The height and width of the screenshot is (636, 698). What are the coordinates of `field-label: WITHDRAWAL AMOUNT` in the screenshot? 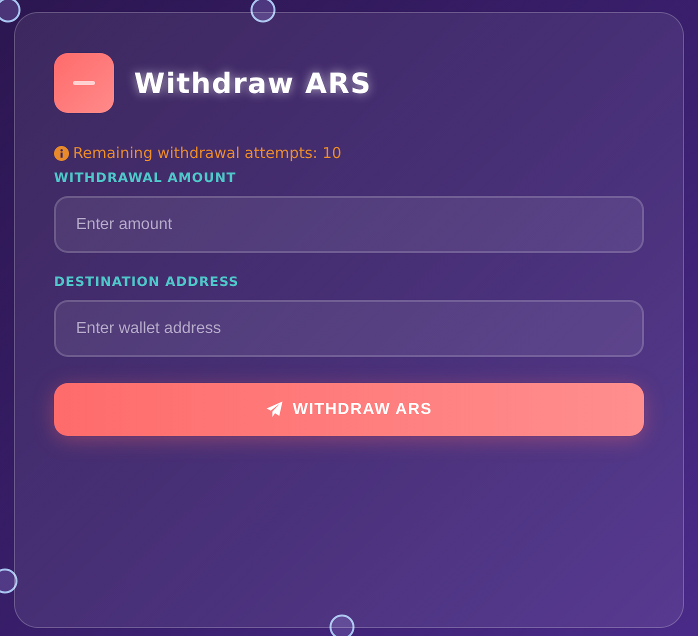 It's located at (146, 178).